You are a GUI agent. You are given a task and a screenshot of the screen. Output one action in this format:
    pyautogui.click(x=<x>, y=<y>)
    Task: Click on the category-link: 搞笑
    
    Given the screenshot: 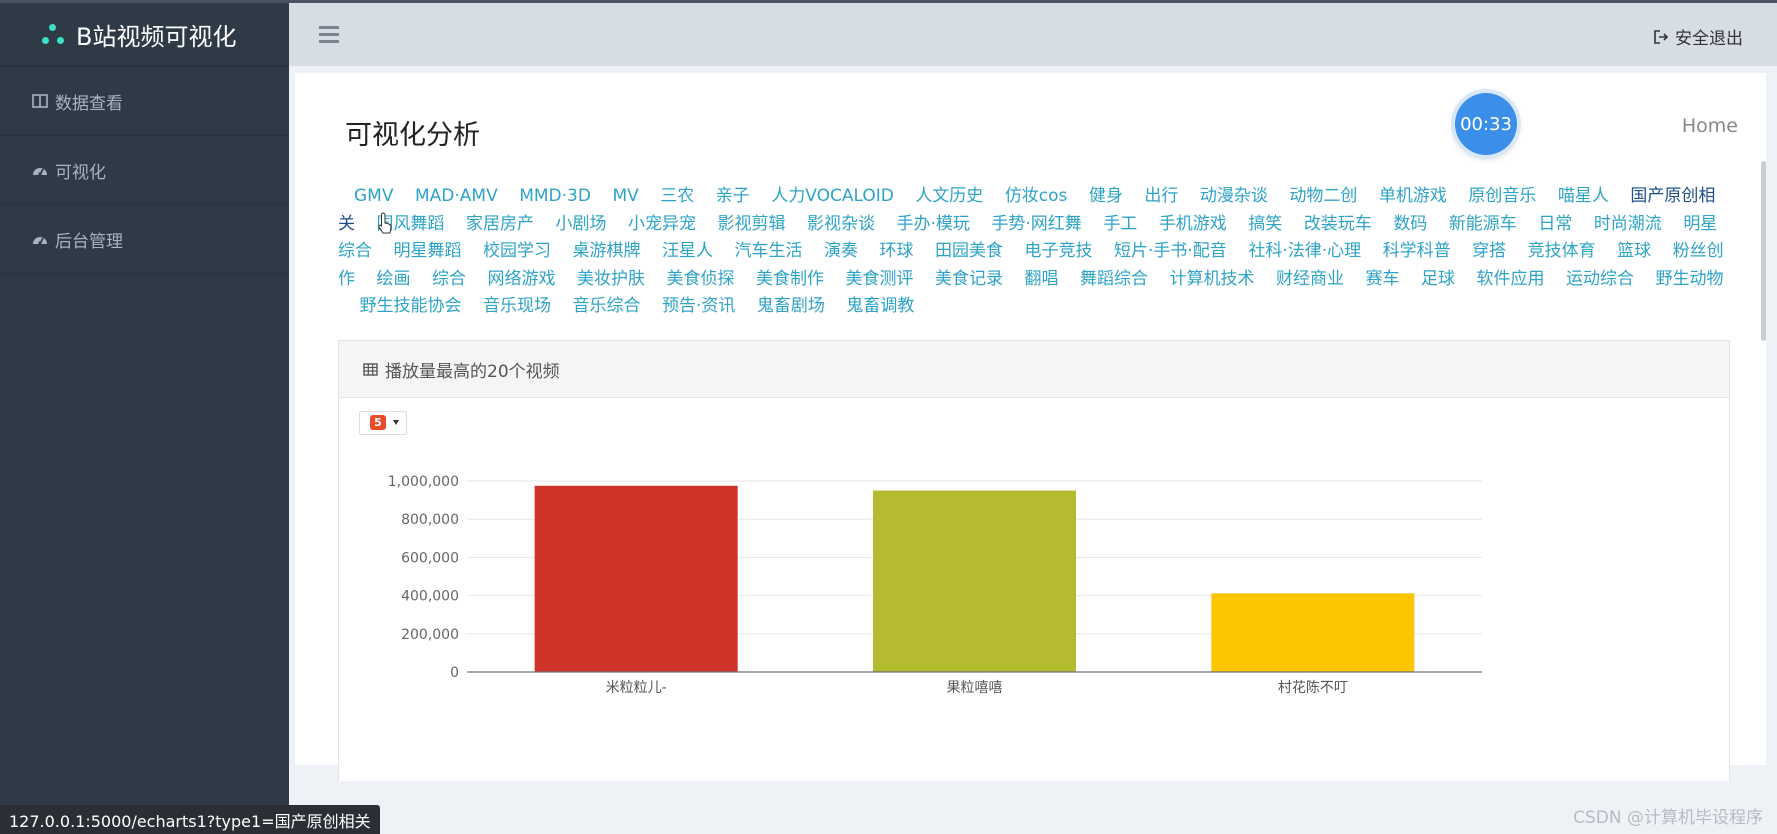 What is the action you would take?
    pyautogui.click(x=1265, y=224)
    